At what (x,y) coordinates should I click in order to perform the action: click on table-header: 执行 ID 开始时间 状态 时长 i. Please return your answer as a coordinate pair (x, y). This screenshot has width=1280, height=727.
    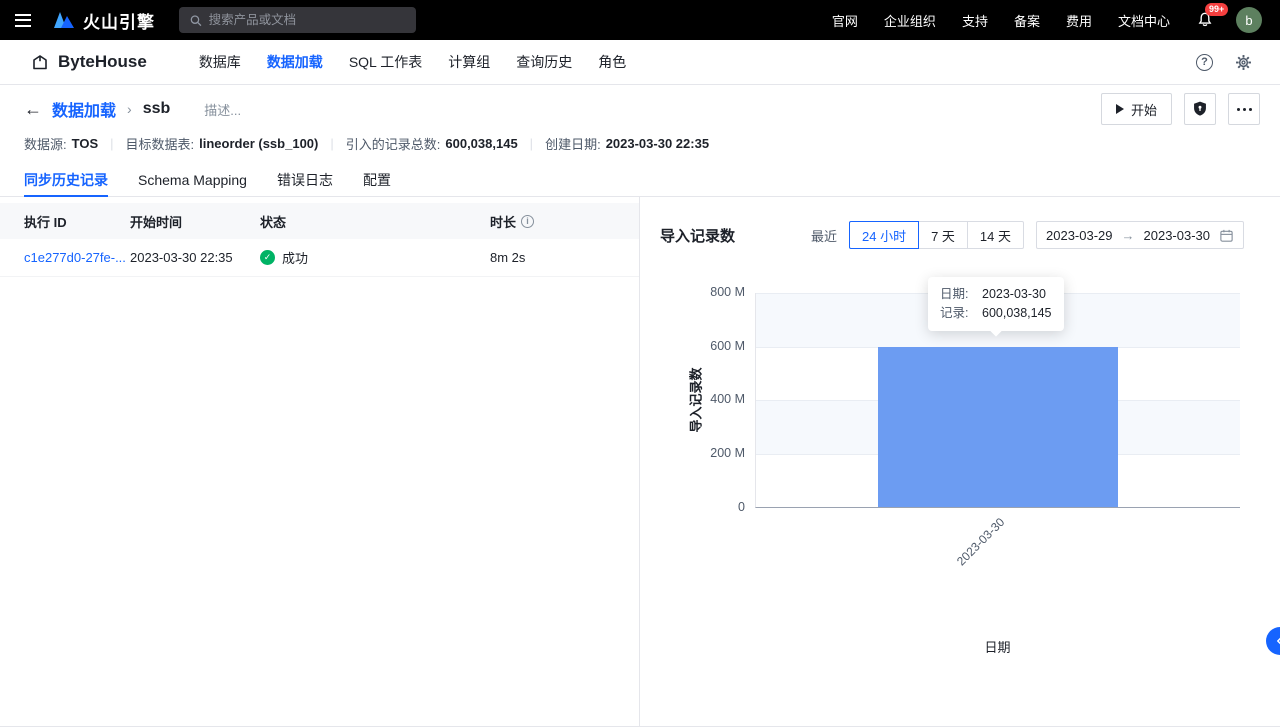
    Looking at the image, I should click on (319, 221).